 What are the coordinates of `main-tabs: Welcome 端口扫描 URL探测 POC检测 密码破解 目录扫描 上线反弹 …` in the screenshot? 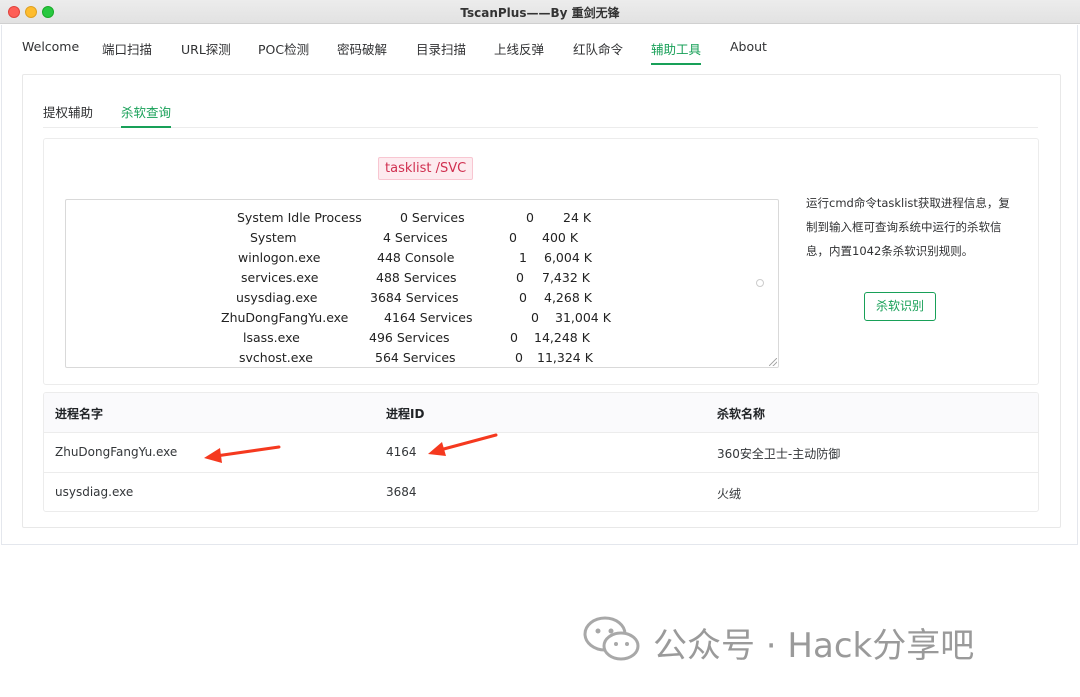 It's located at (540, 45).